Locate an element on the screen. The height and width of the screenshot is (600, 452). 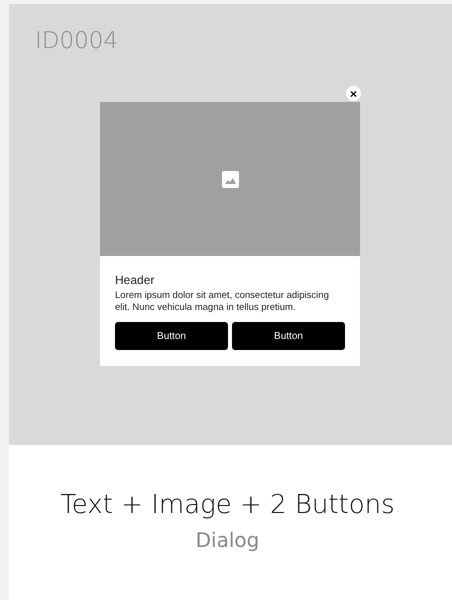
card-category: Dialog is located at coordinates (228, 540).